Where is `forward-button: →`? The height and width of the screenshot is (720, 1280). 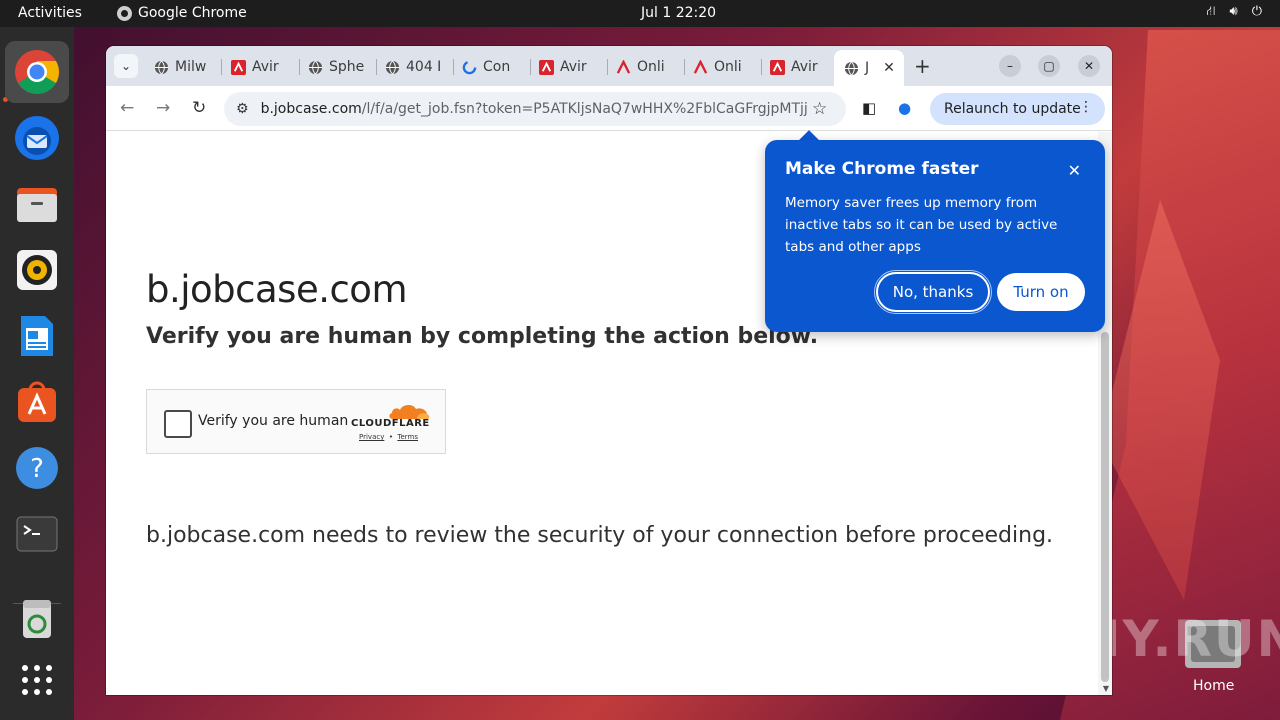
forward-button: → is located at coordinates (163, 108).